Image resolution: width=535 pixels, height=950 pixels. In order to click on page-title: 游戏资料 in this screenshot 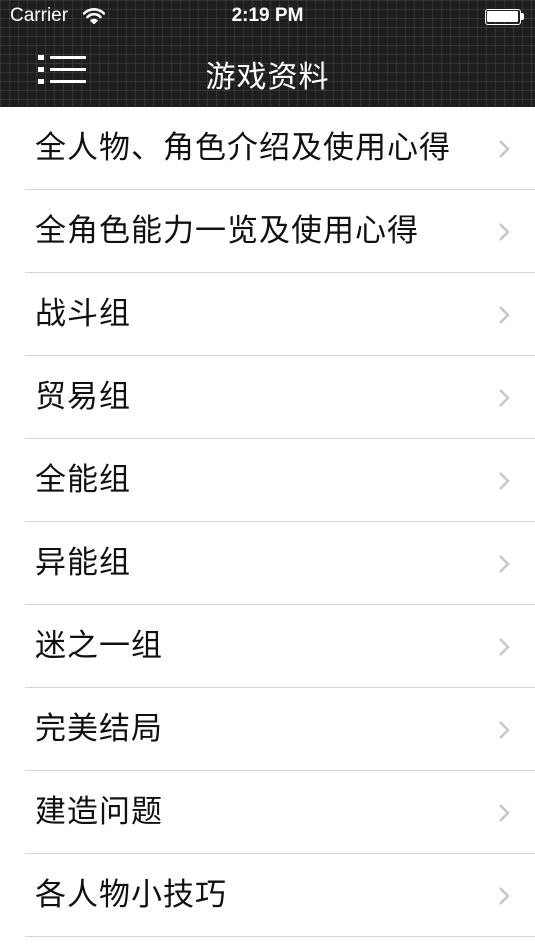, I will do `click(267, 77)`.